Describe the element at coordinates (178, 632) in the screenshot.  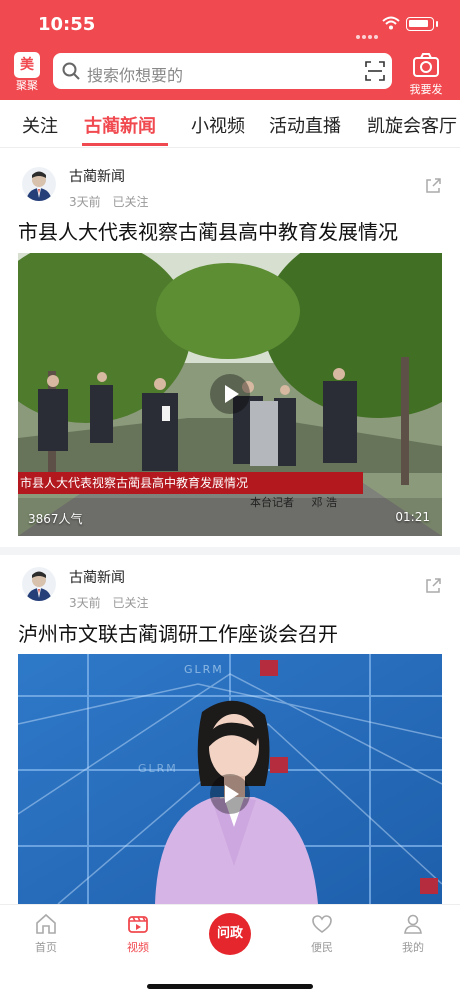
I see `news-title: 泸州市文联古蔺调研工作座谈会召开` at that location.